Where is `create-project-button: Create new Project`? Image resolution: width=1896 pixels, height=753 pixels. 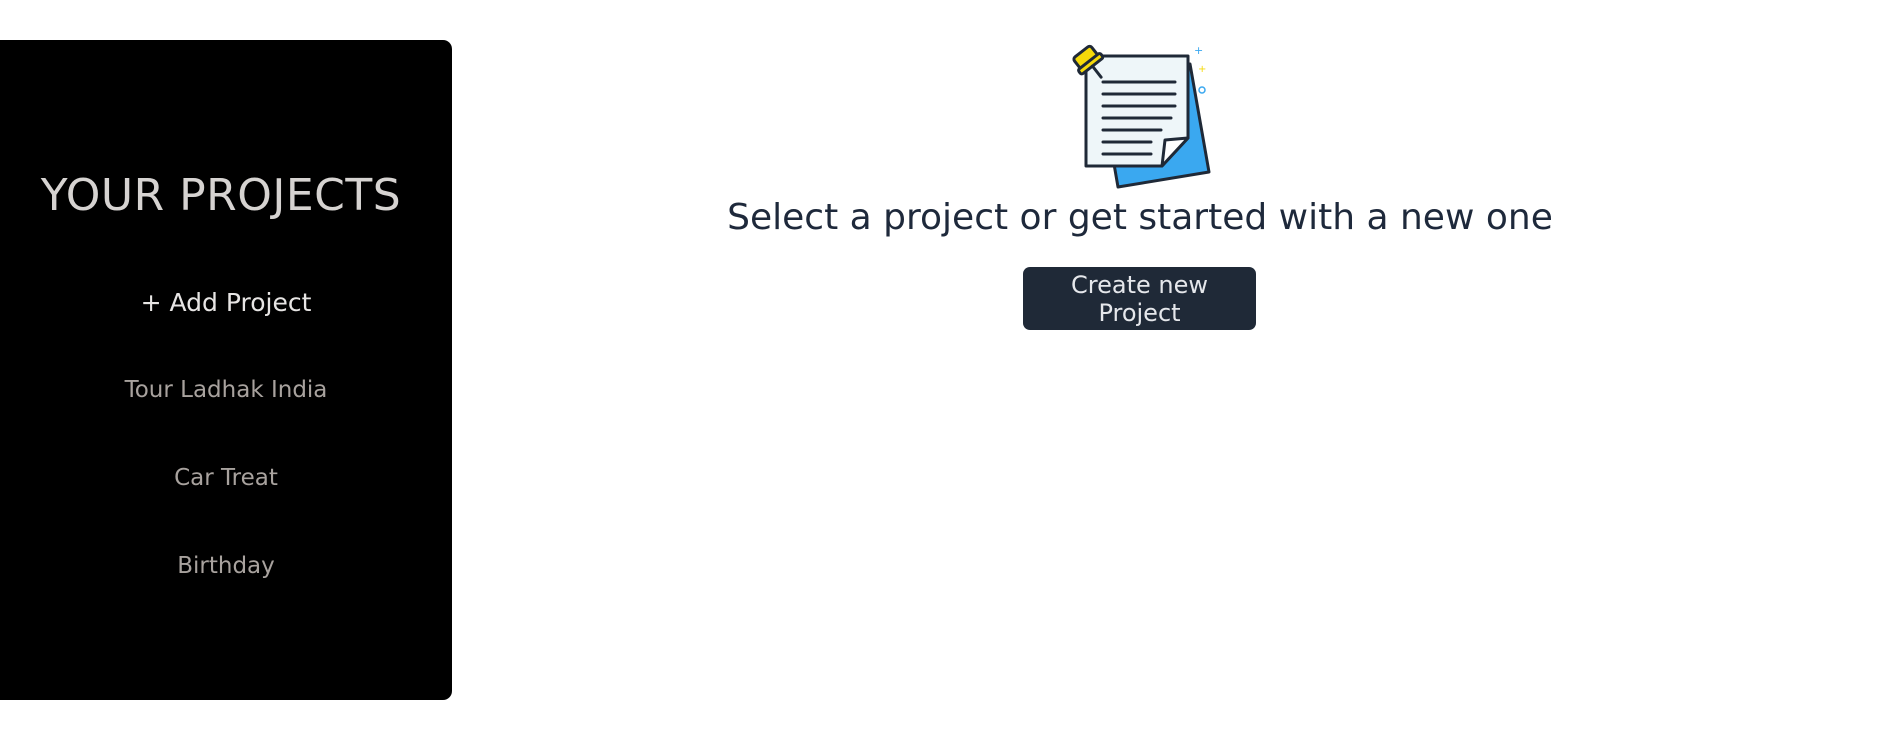
create-project-button: Create new Project is located at coordinates (1139, 298).